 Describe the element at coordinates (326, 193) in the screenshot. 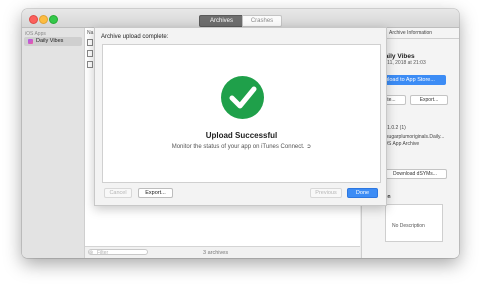

I see `previous-button: Previous` at that location.